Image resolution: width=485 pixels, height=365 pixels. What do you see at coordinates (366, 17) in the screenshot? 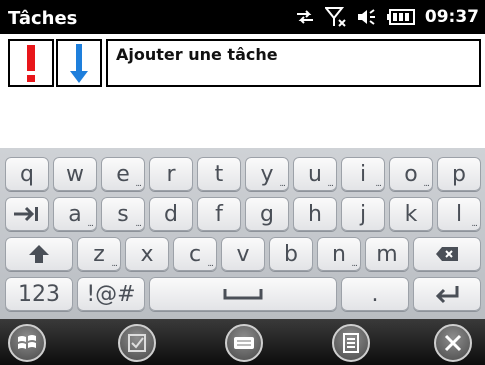
I see `speaker-icon` at bounding box center [366, 17].